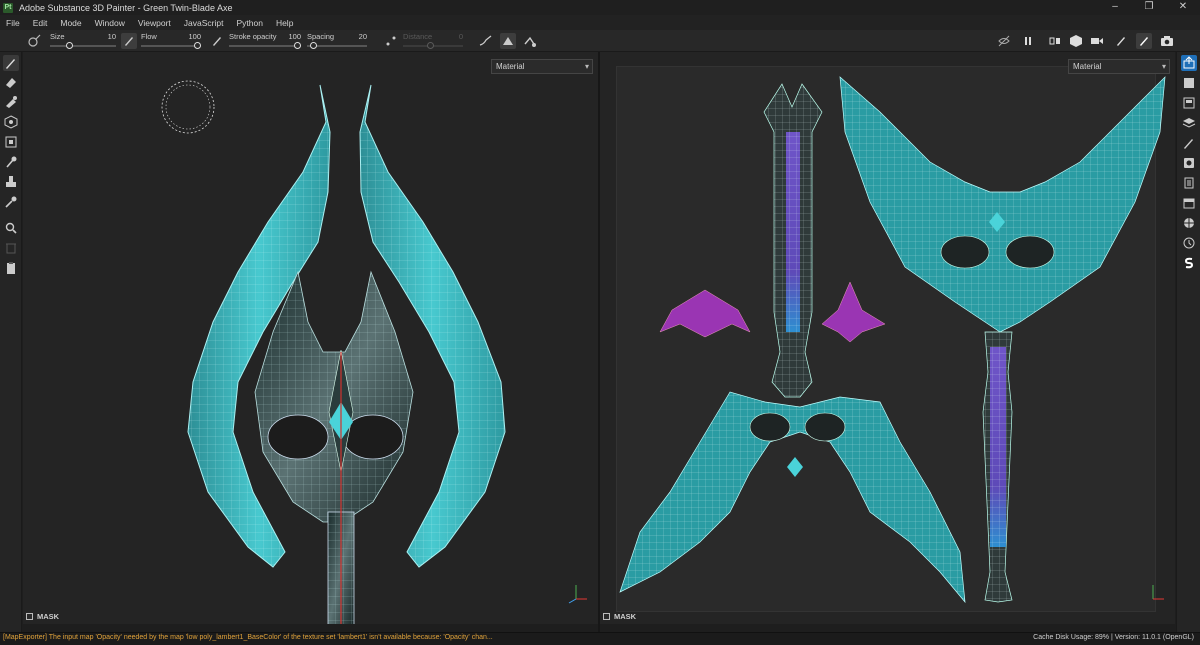 The image size is (1200, 645). What do you see at coordinates (11, 228) in the screenshot?
I see `bake-icon` at bounding box center [11, 228].